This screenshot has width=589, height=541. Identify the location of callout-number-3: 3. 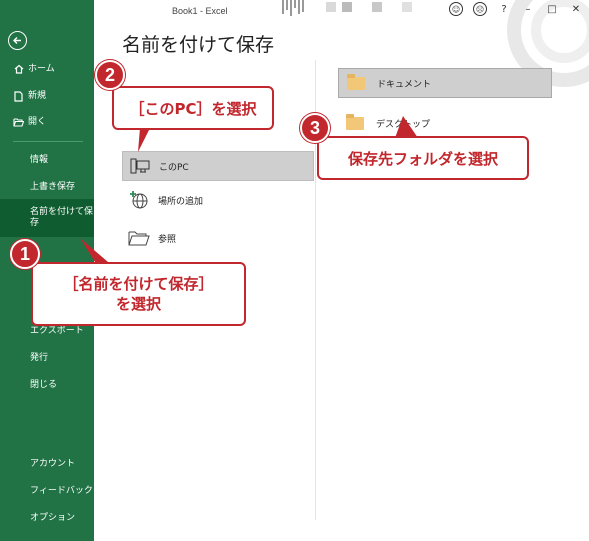
(315, 128).